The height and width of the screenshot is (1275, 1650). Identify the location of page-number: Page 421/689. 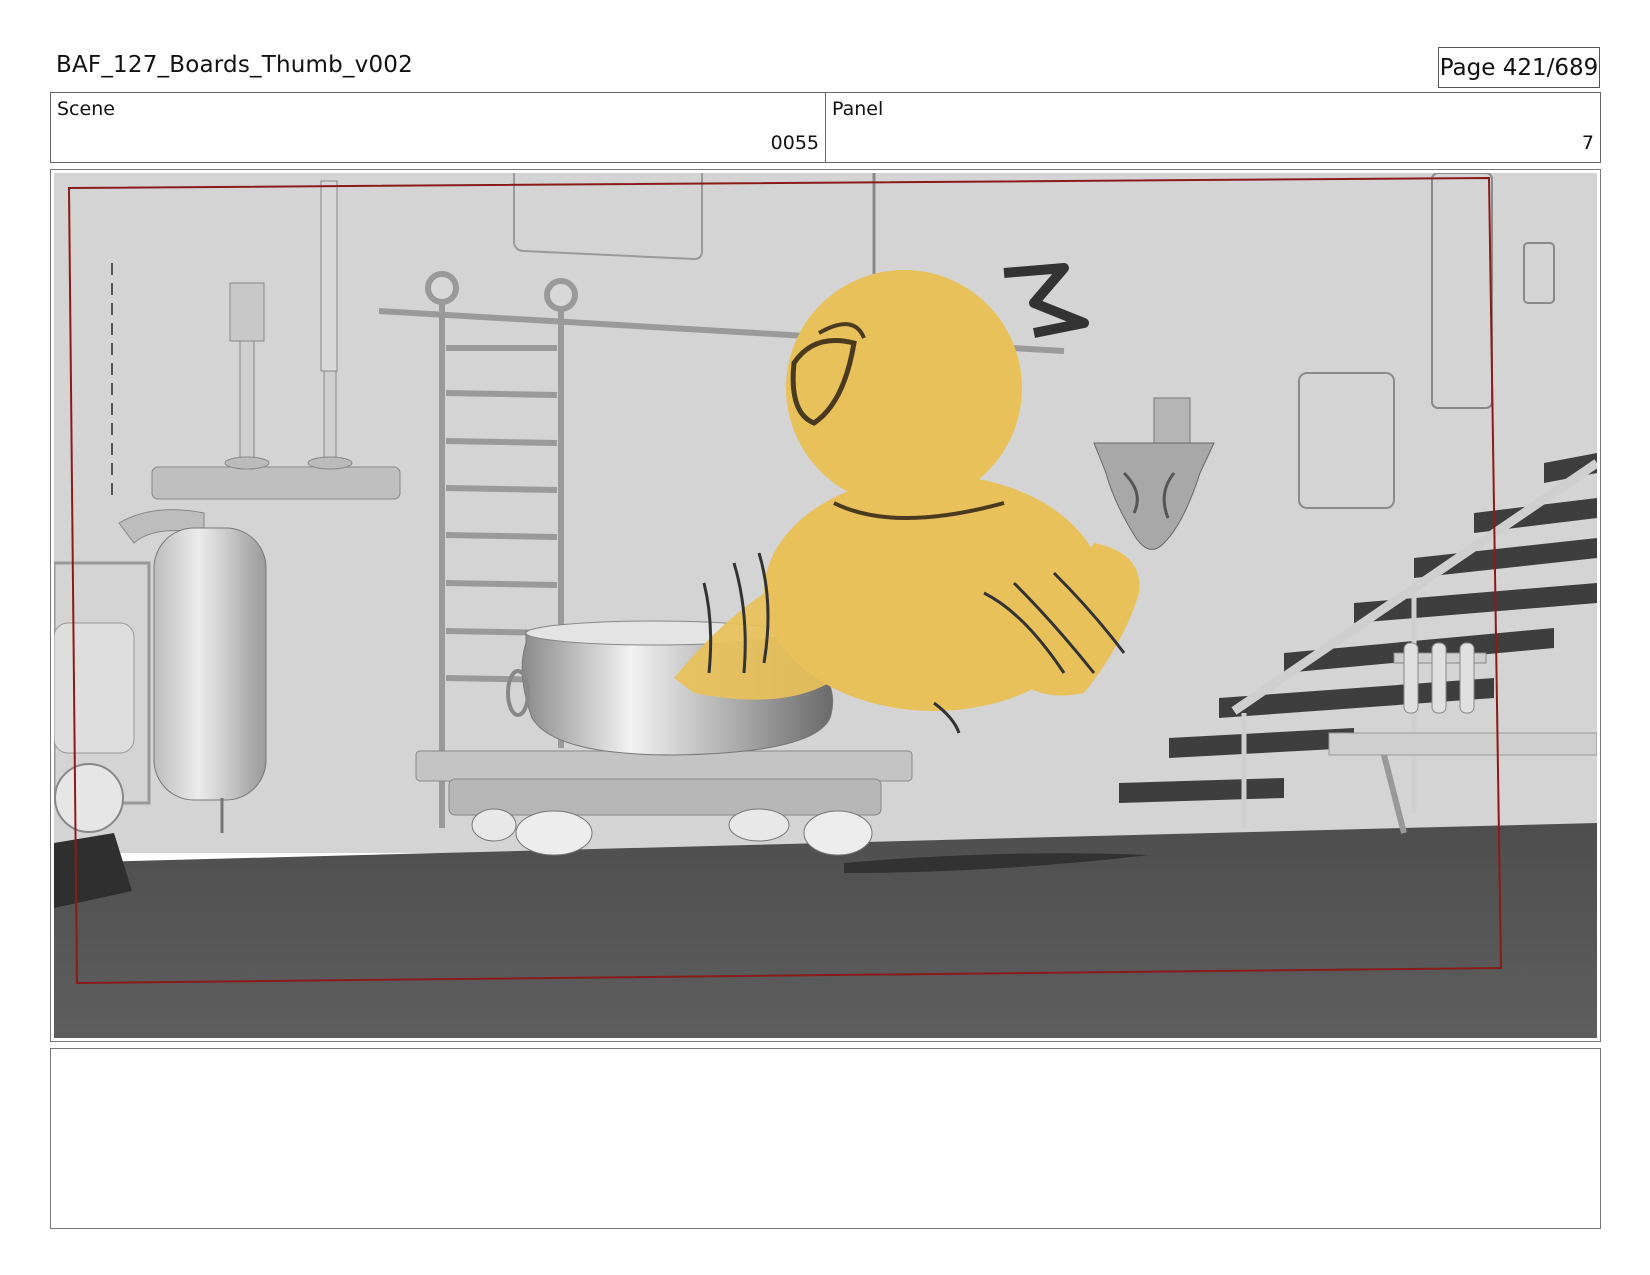
(1519, 67).